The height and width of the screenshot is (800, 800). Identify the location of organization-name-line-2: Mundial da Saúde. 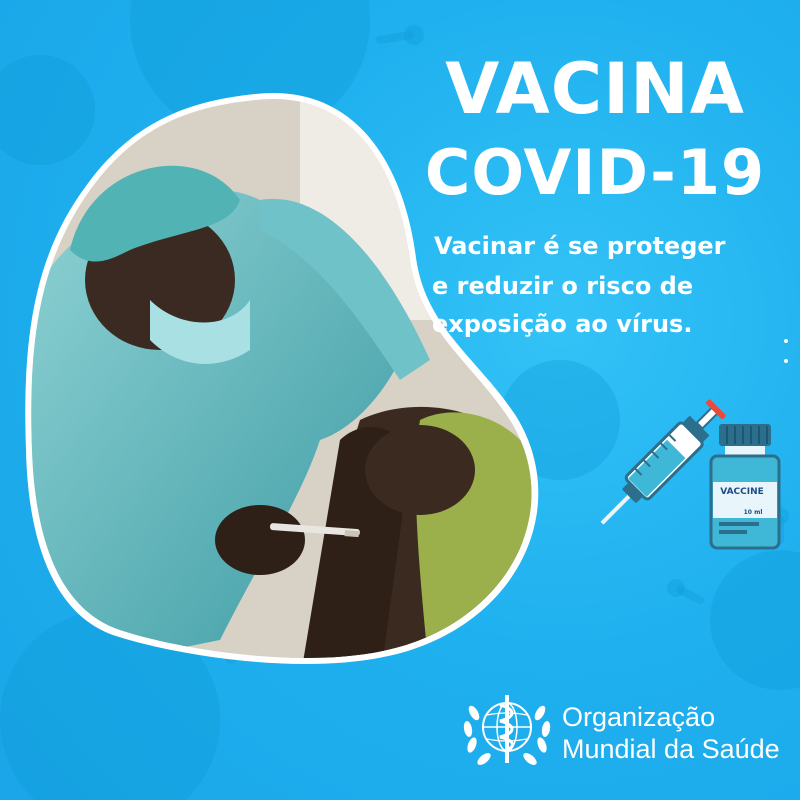
(671, 749).